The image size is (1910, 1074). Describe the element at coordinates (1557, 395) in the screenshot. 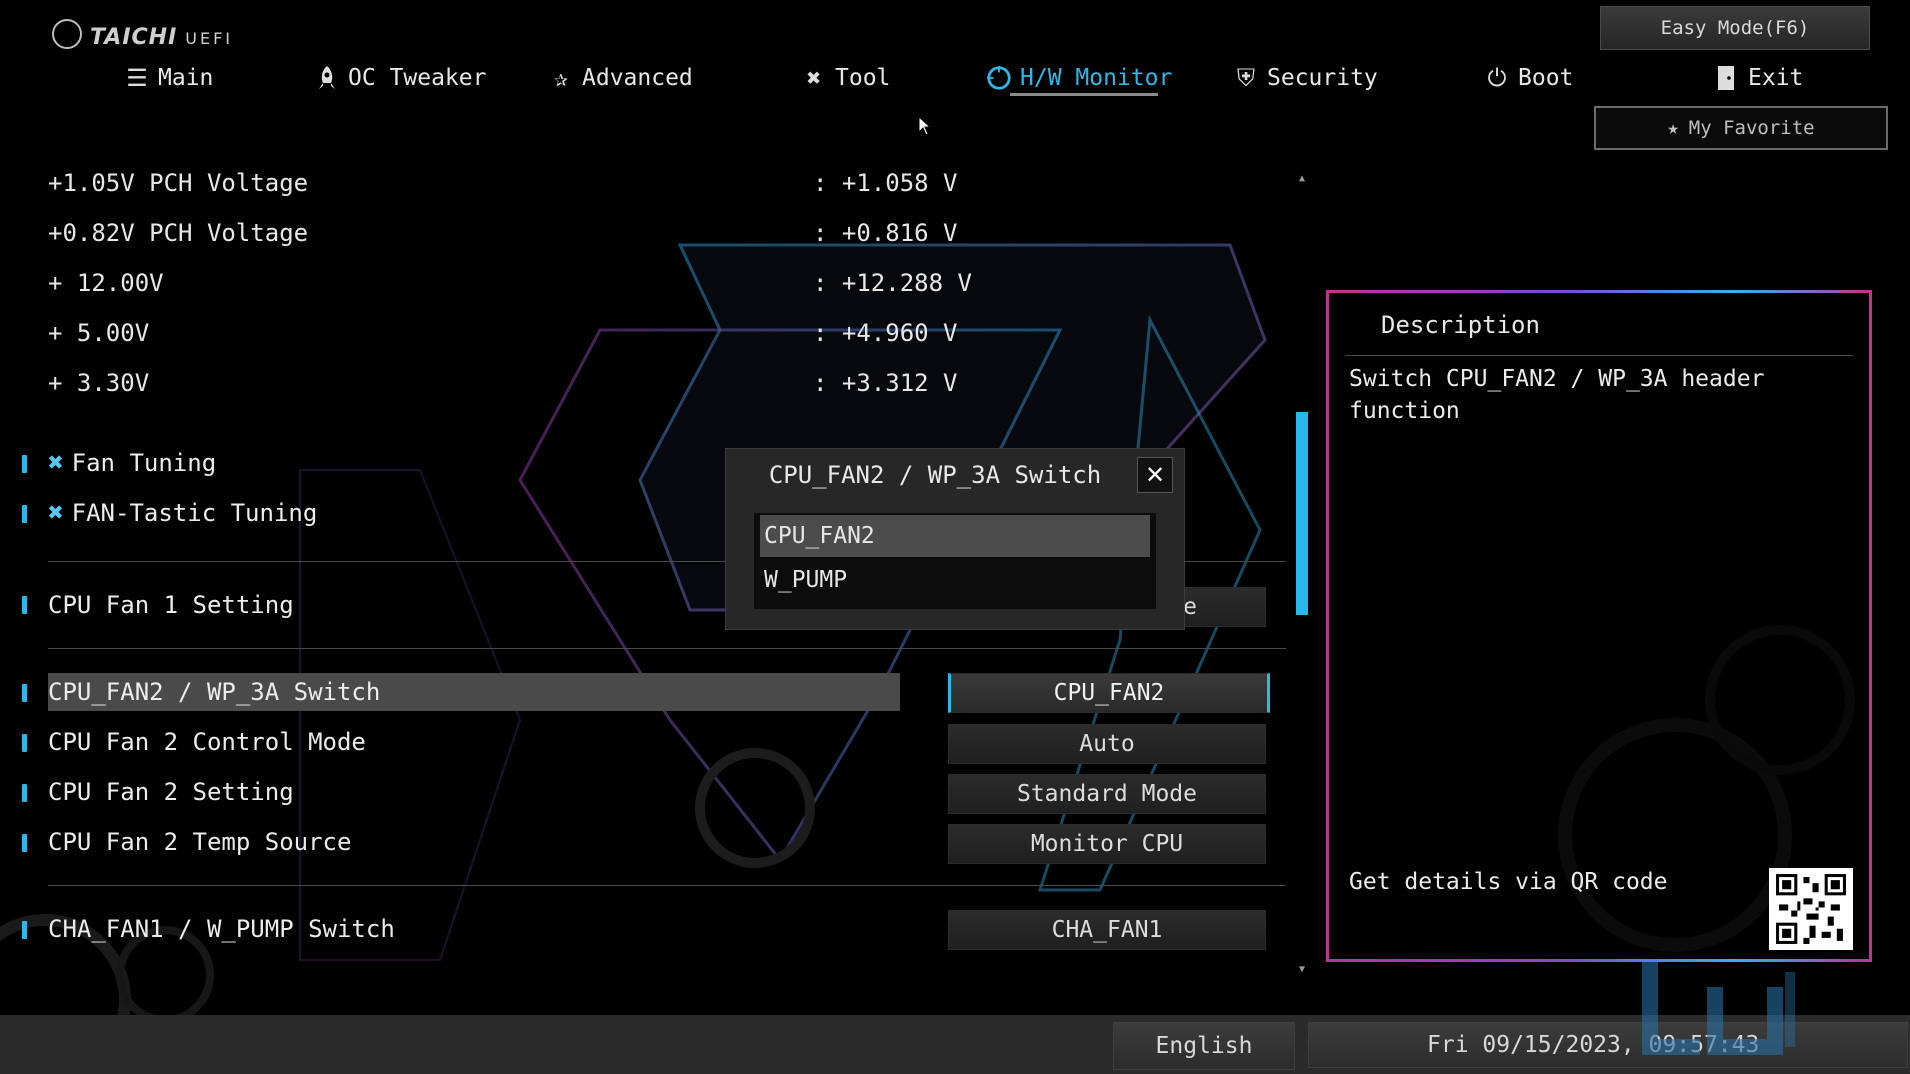

I see `description-text: Switch CPU_FAN2 / WP_3A header function` at that location.